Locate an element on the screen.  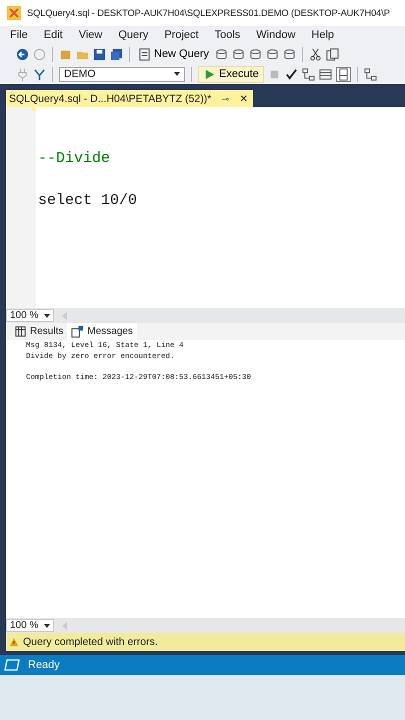
back-icon is located at coordinates (22, 54).